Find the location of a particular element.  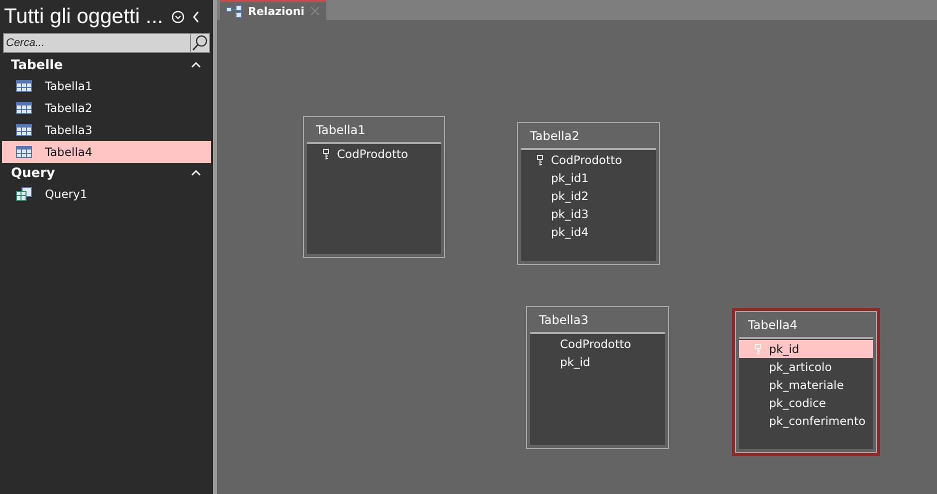

table-title: Tabella2 is located at coordinates (554, 136).